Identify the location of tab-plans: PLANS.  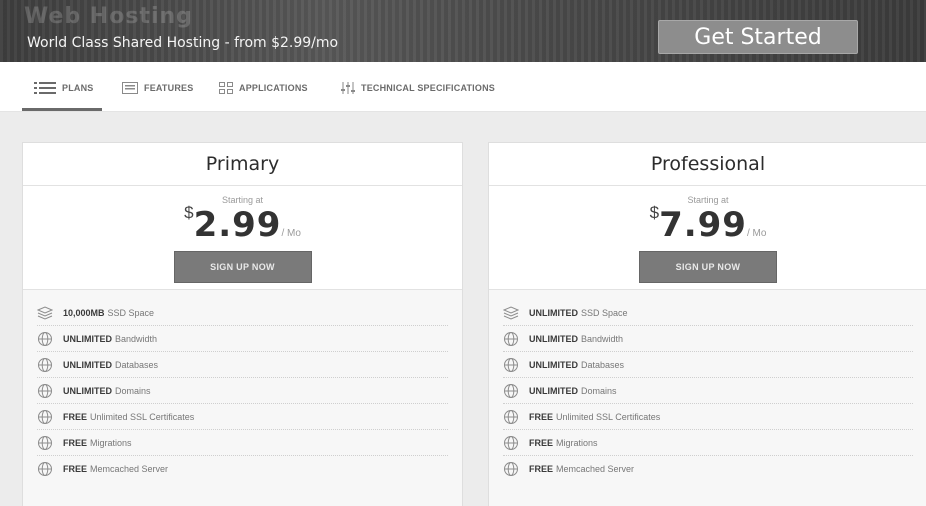
(64, 88).